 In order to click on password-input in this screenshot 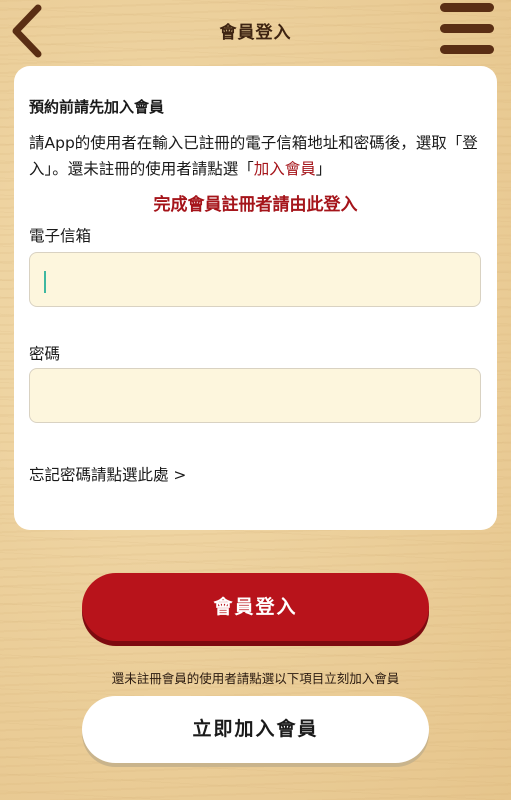, I will do `click(255, 395)`.